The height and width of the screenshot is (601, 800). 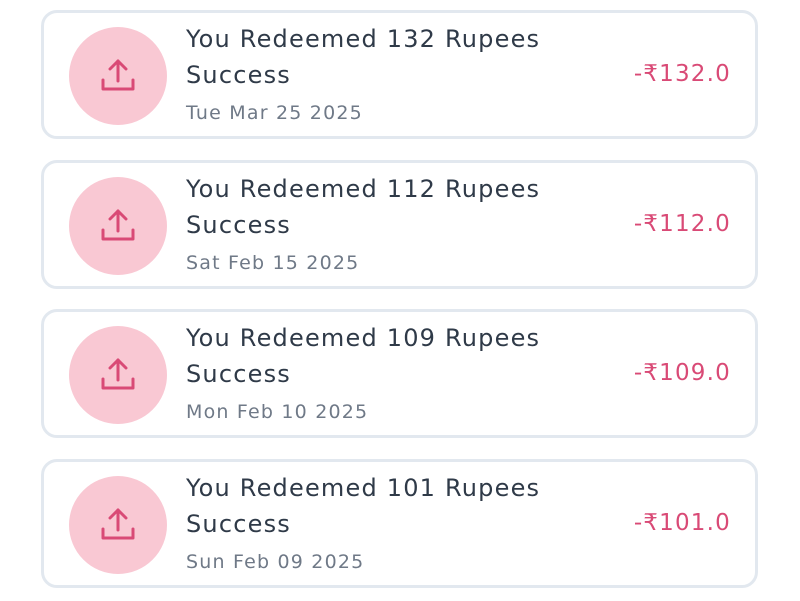 What do you see at coordinates (363, 189) in the screenshot?
I see `transaction-title: You Redeemed 112 Rupees` at bounding box center [363, 189].